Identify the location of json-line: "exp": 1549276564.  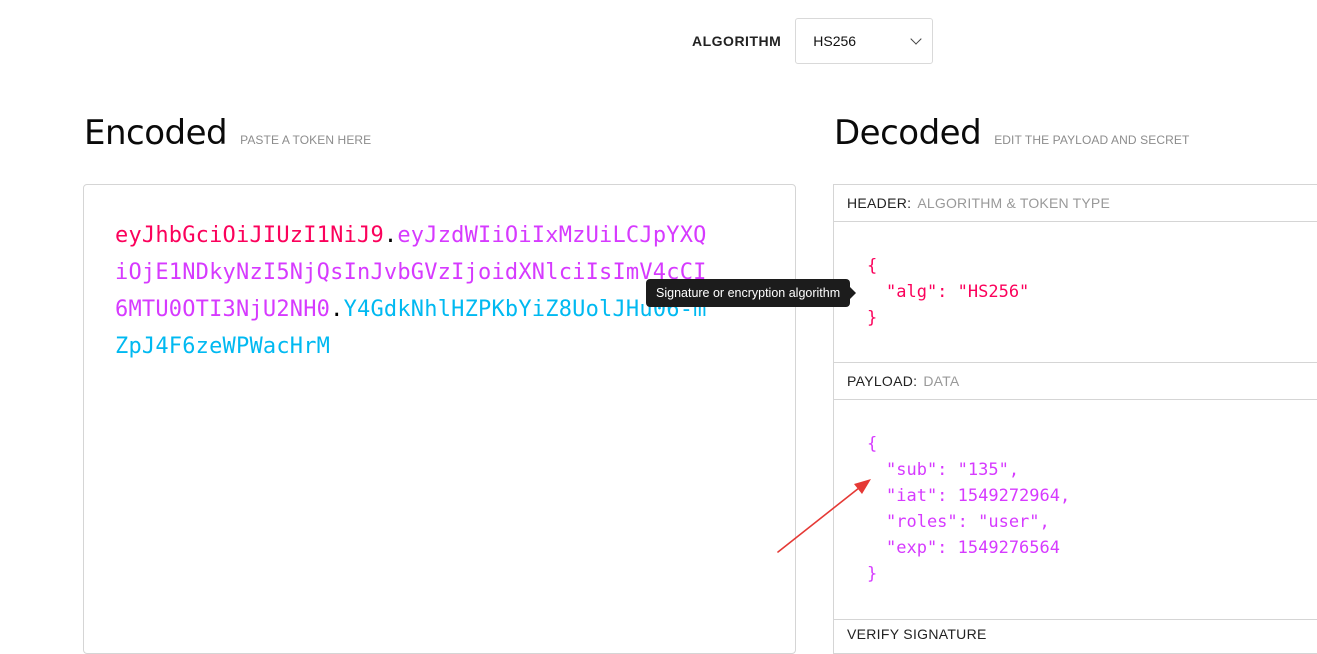
(973, 548).